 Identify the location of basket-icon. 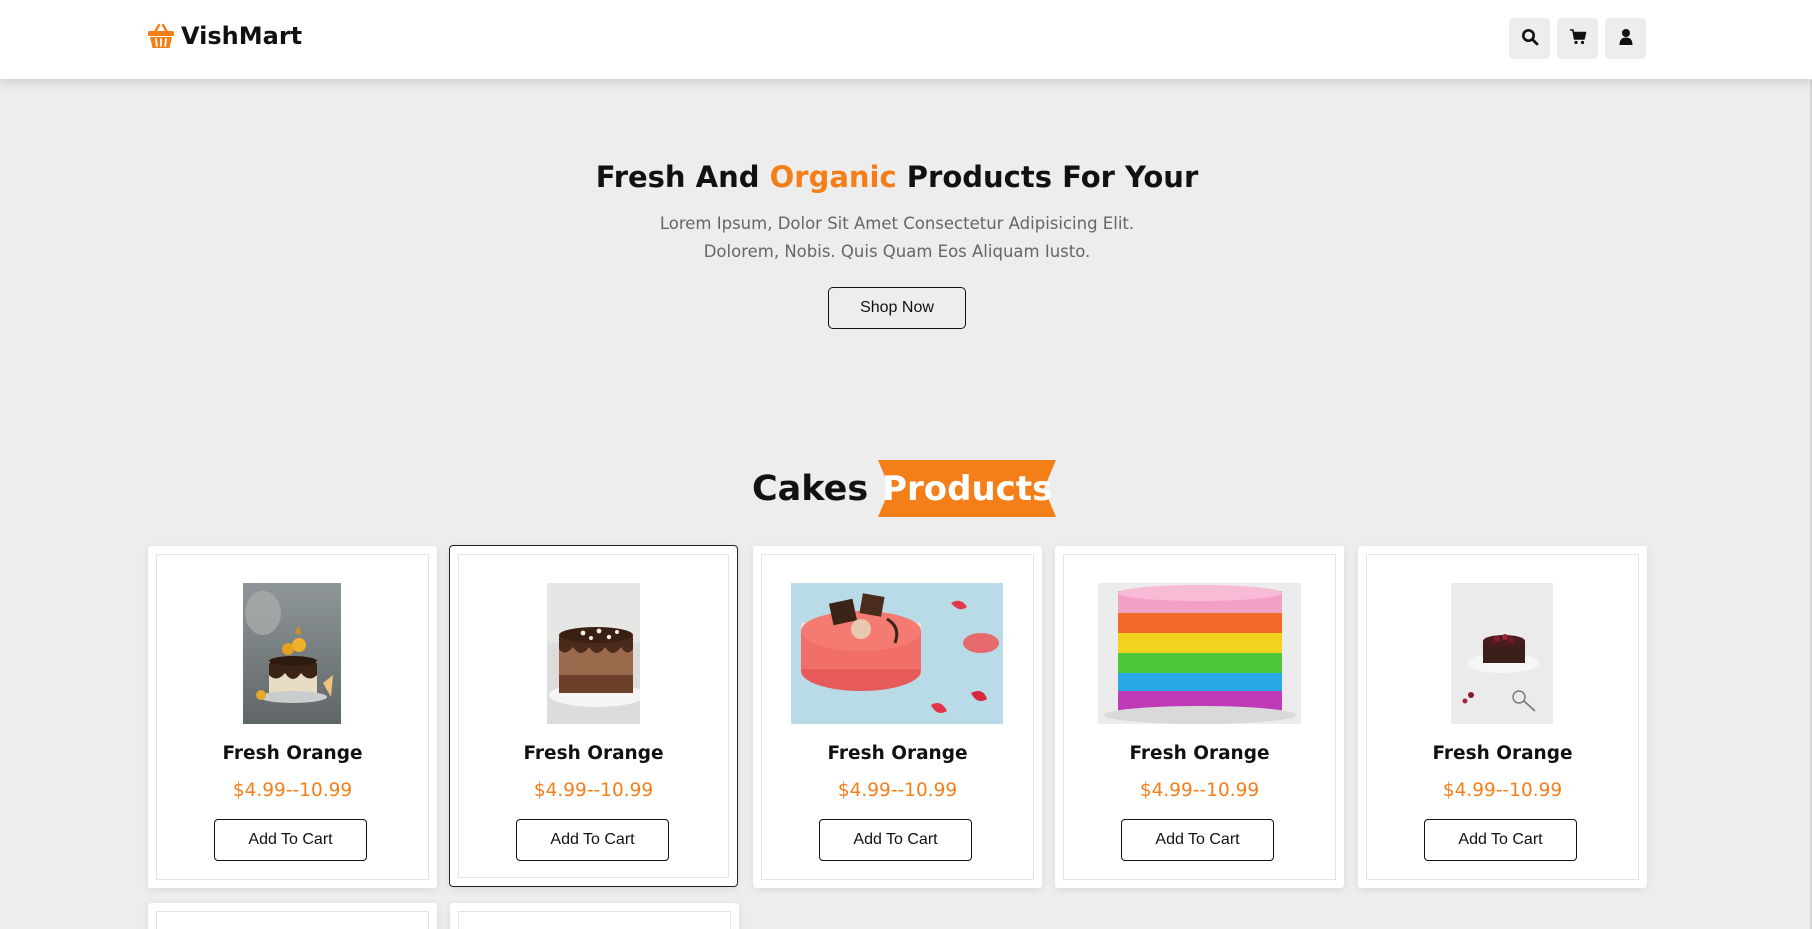
(161, 36).